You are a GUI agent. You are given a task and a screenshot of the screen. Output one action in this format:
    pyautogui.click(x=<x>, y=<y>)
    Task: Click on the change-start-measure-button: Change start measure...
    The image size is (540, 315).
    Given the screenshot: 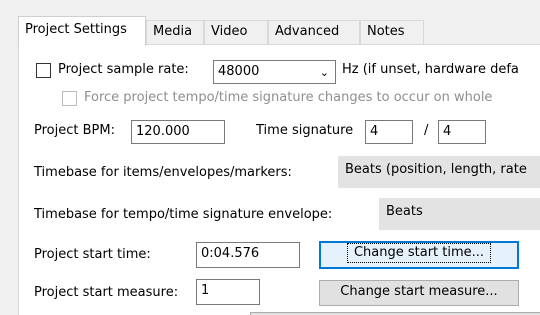 What is the action you would take?
    pyautogui.click(x=419, y=293)
    